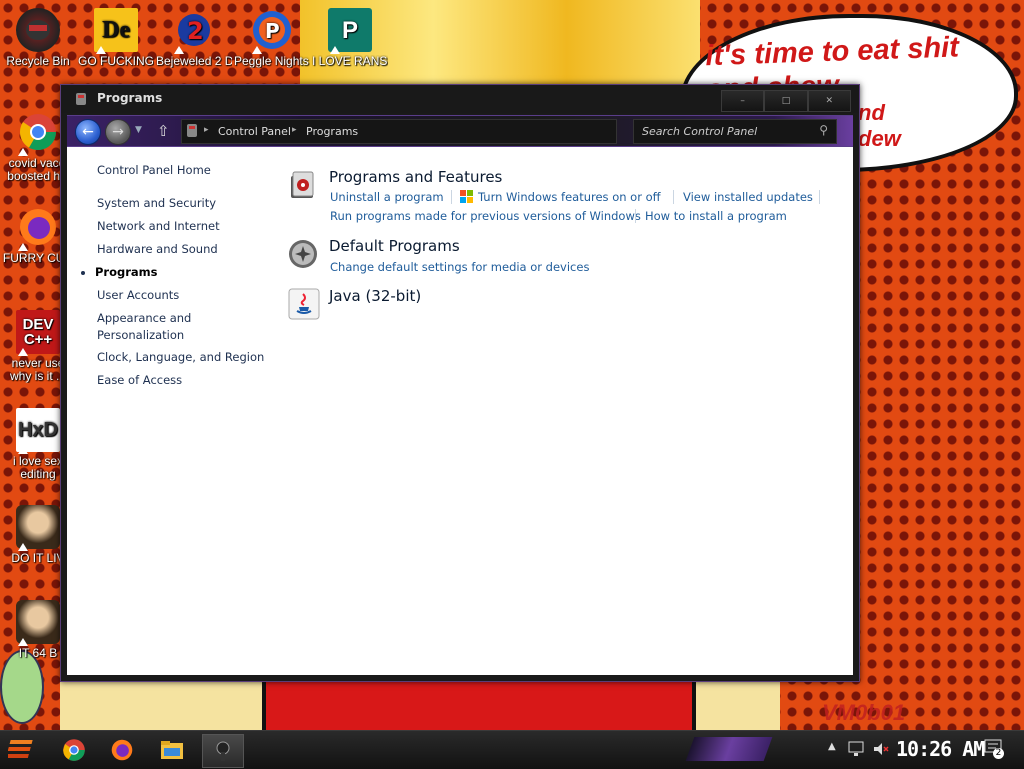 The height and width of the screenshot is (769, 1024). I want to click on action-center-button: 2, so click(994, 749).